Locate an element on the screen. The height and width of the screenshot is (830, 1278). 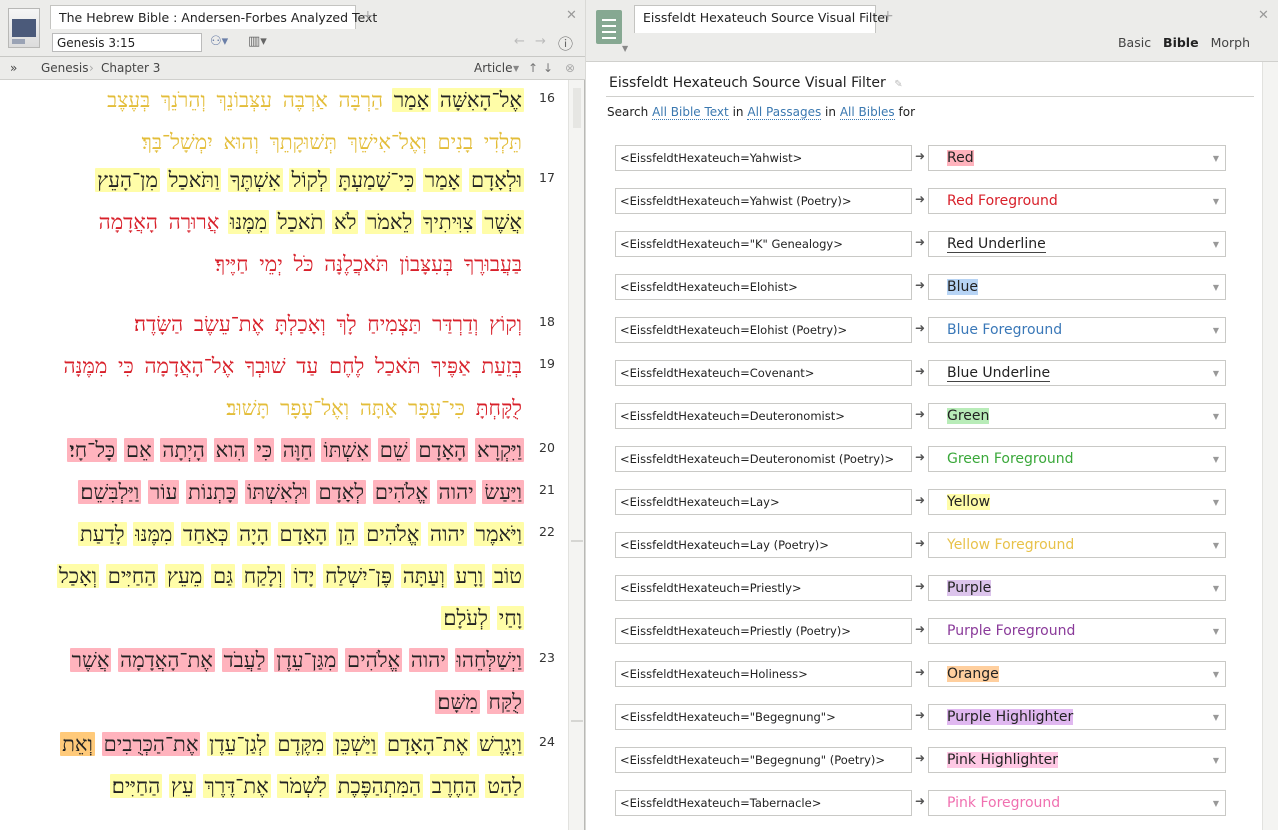
hebrew-word: וְאָכַלְתָּ is located at coordinates (300, 324).